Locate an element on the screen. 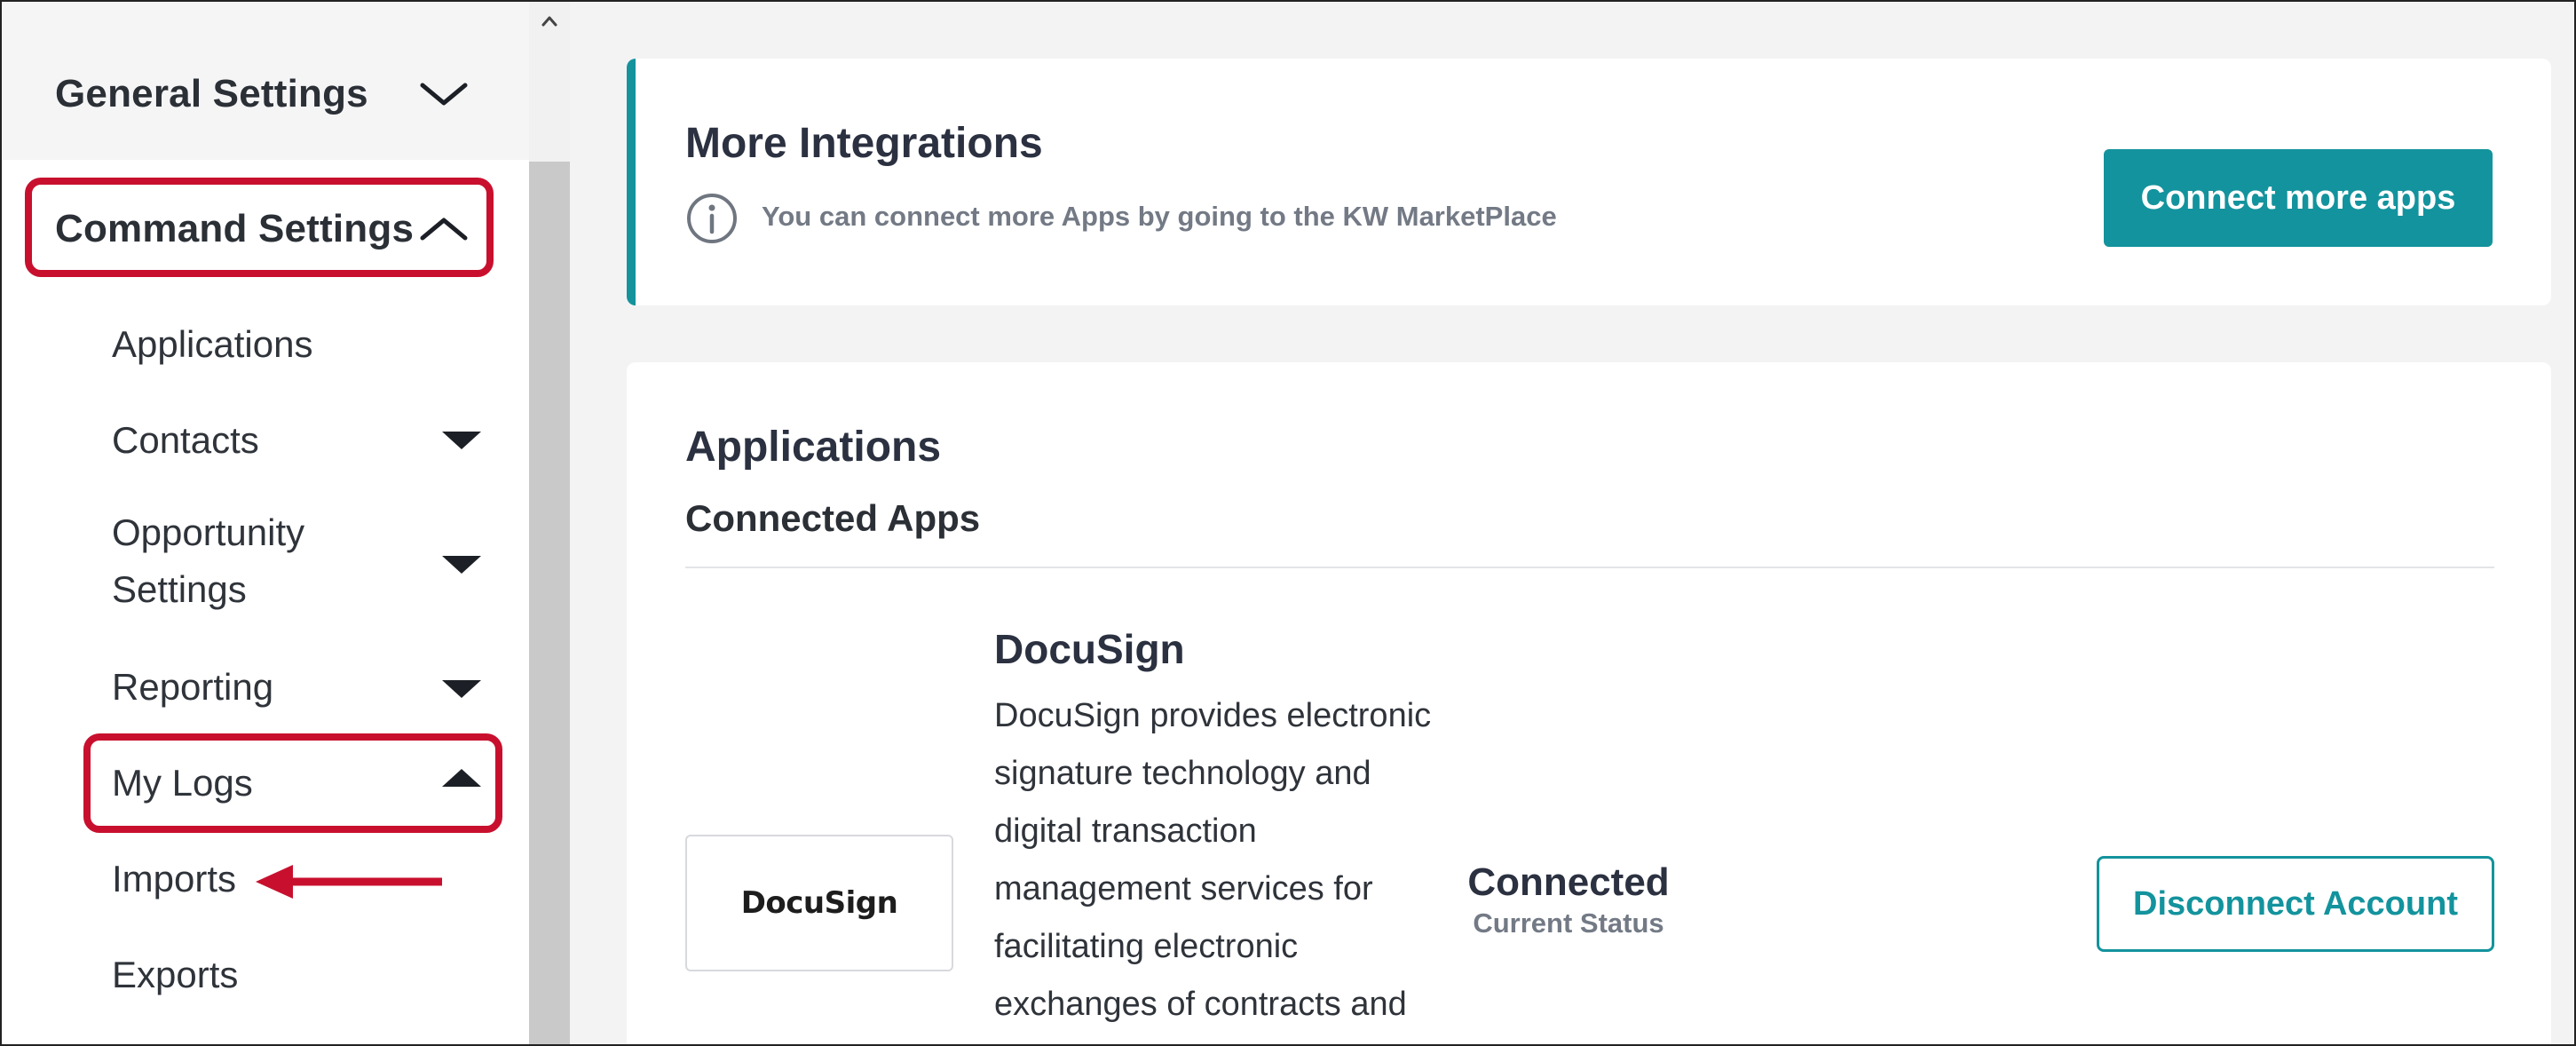 The height and width of the screenshot is (1046, 2576). sidebar-item-label: Reporting is located at coordinates (193, 687).